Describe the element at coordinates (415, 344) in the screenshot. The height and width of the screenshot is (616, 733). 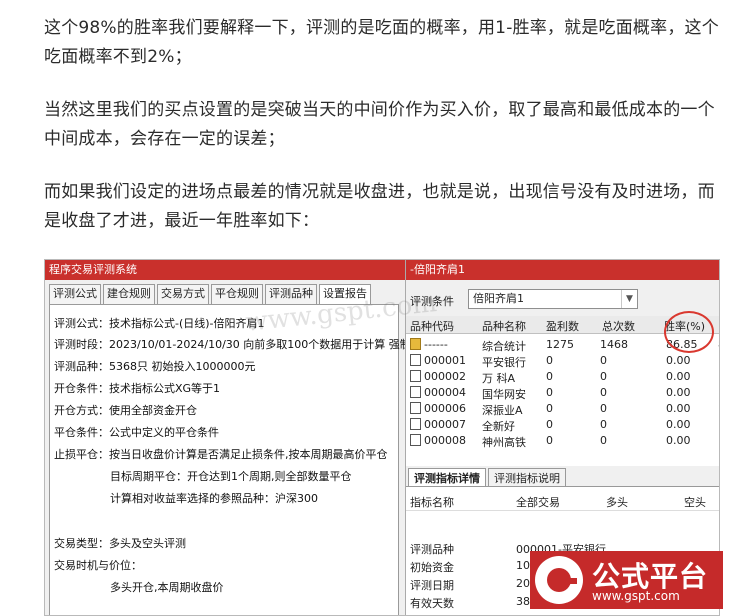
I see `folder-icon` at that location.